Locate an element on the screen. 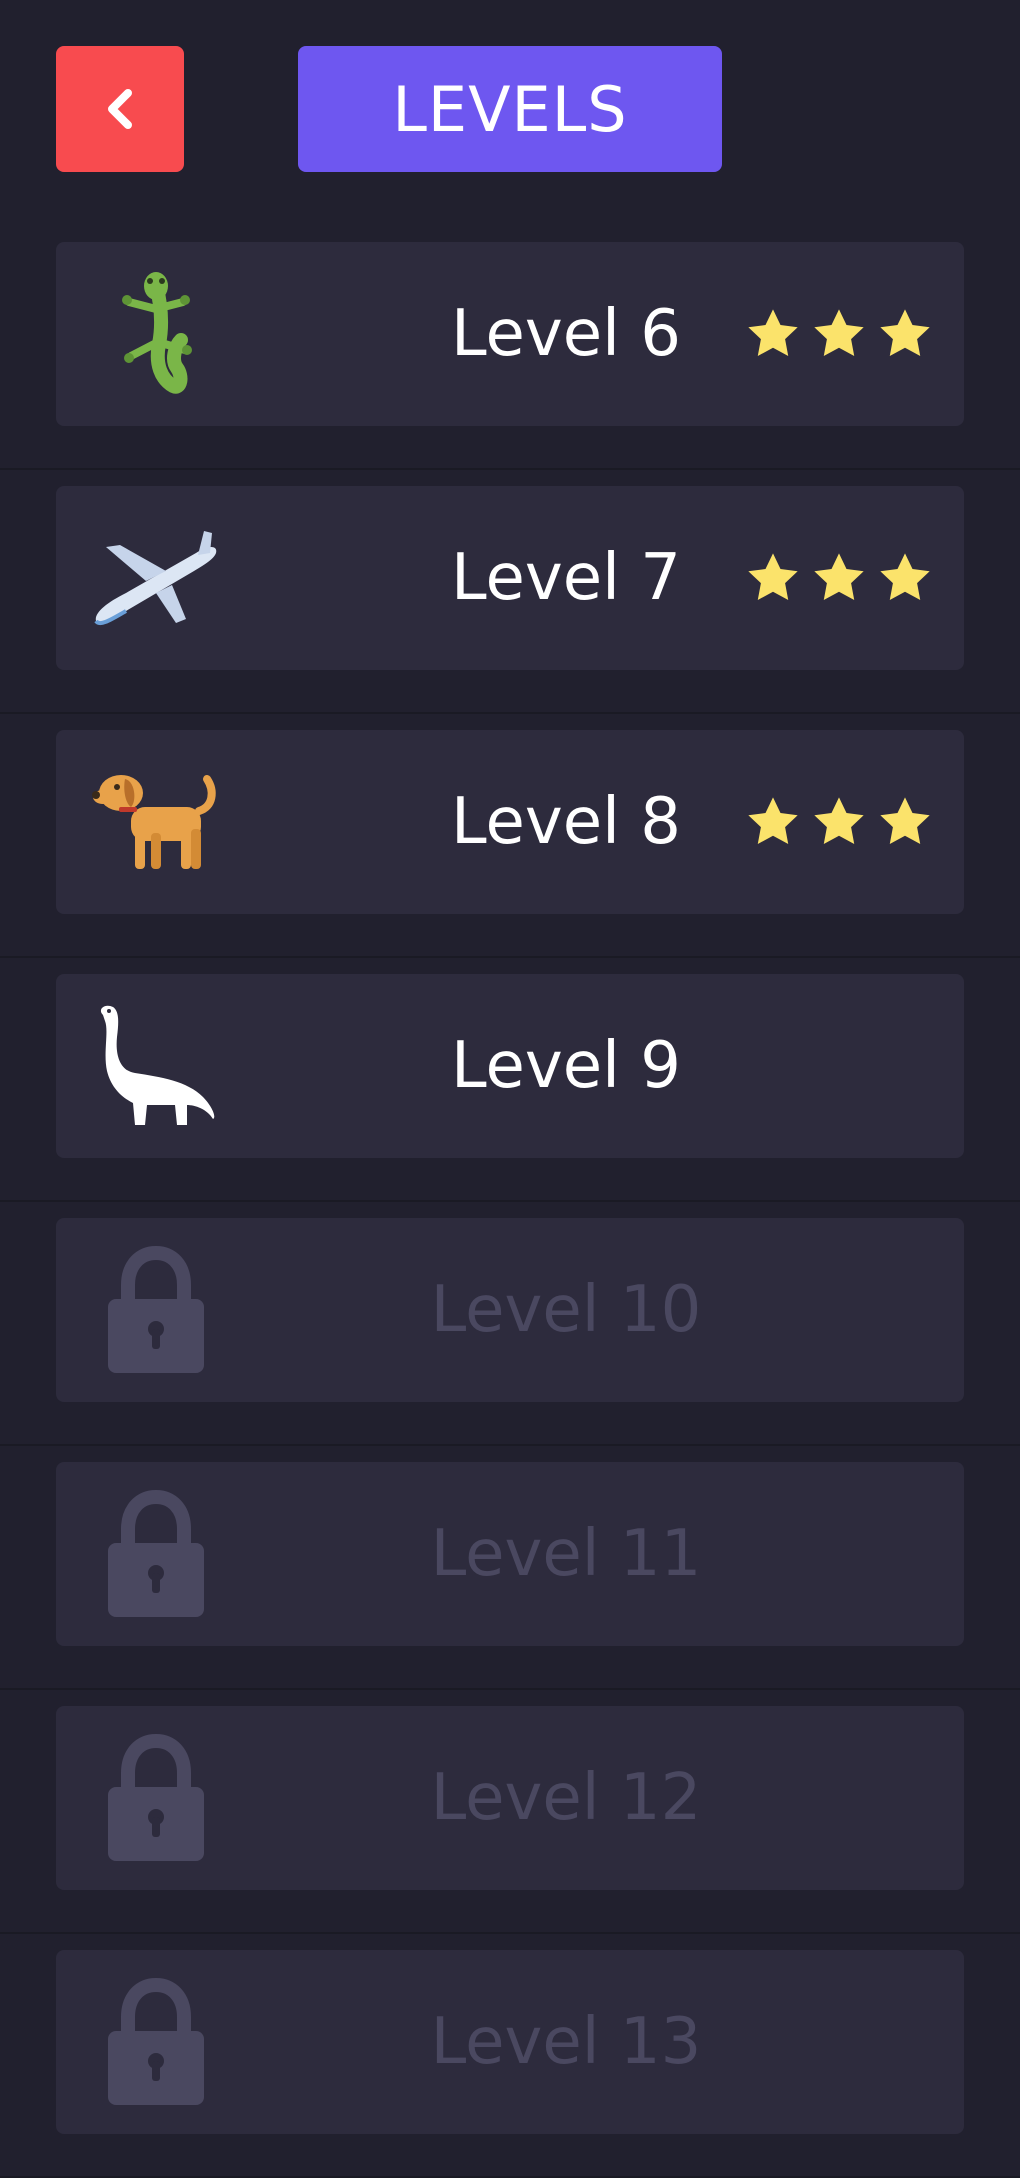  level-label: Level 12 is located at coordinates (566, 1798).